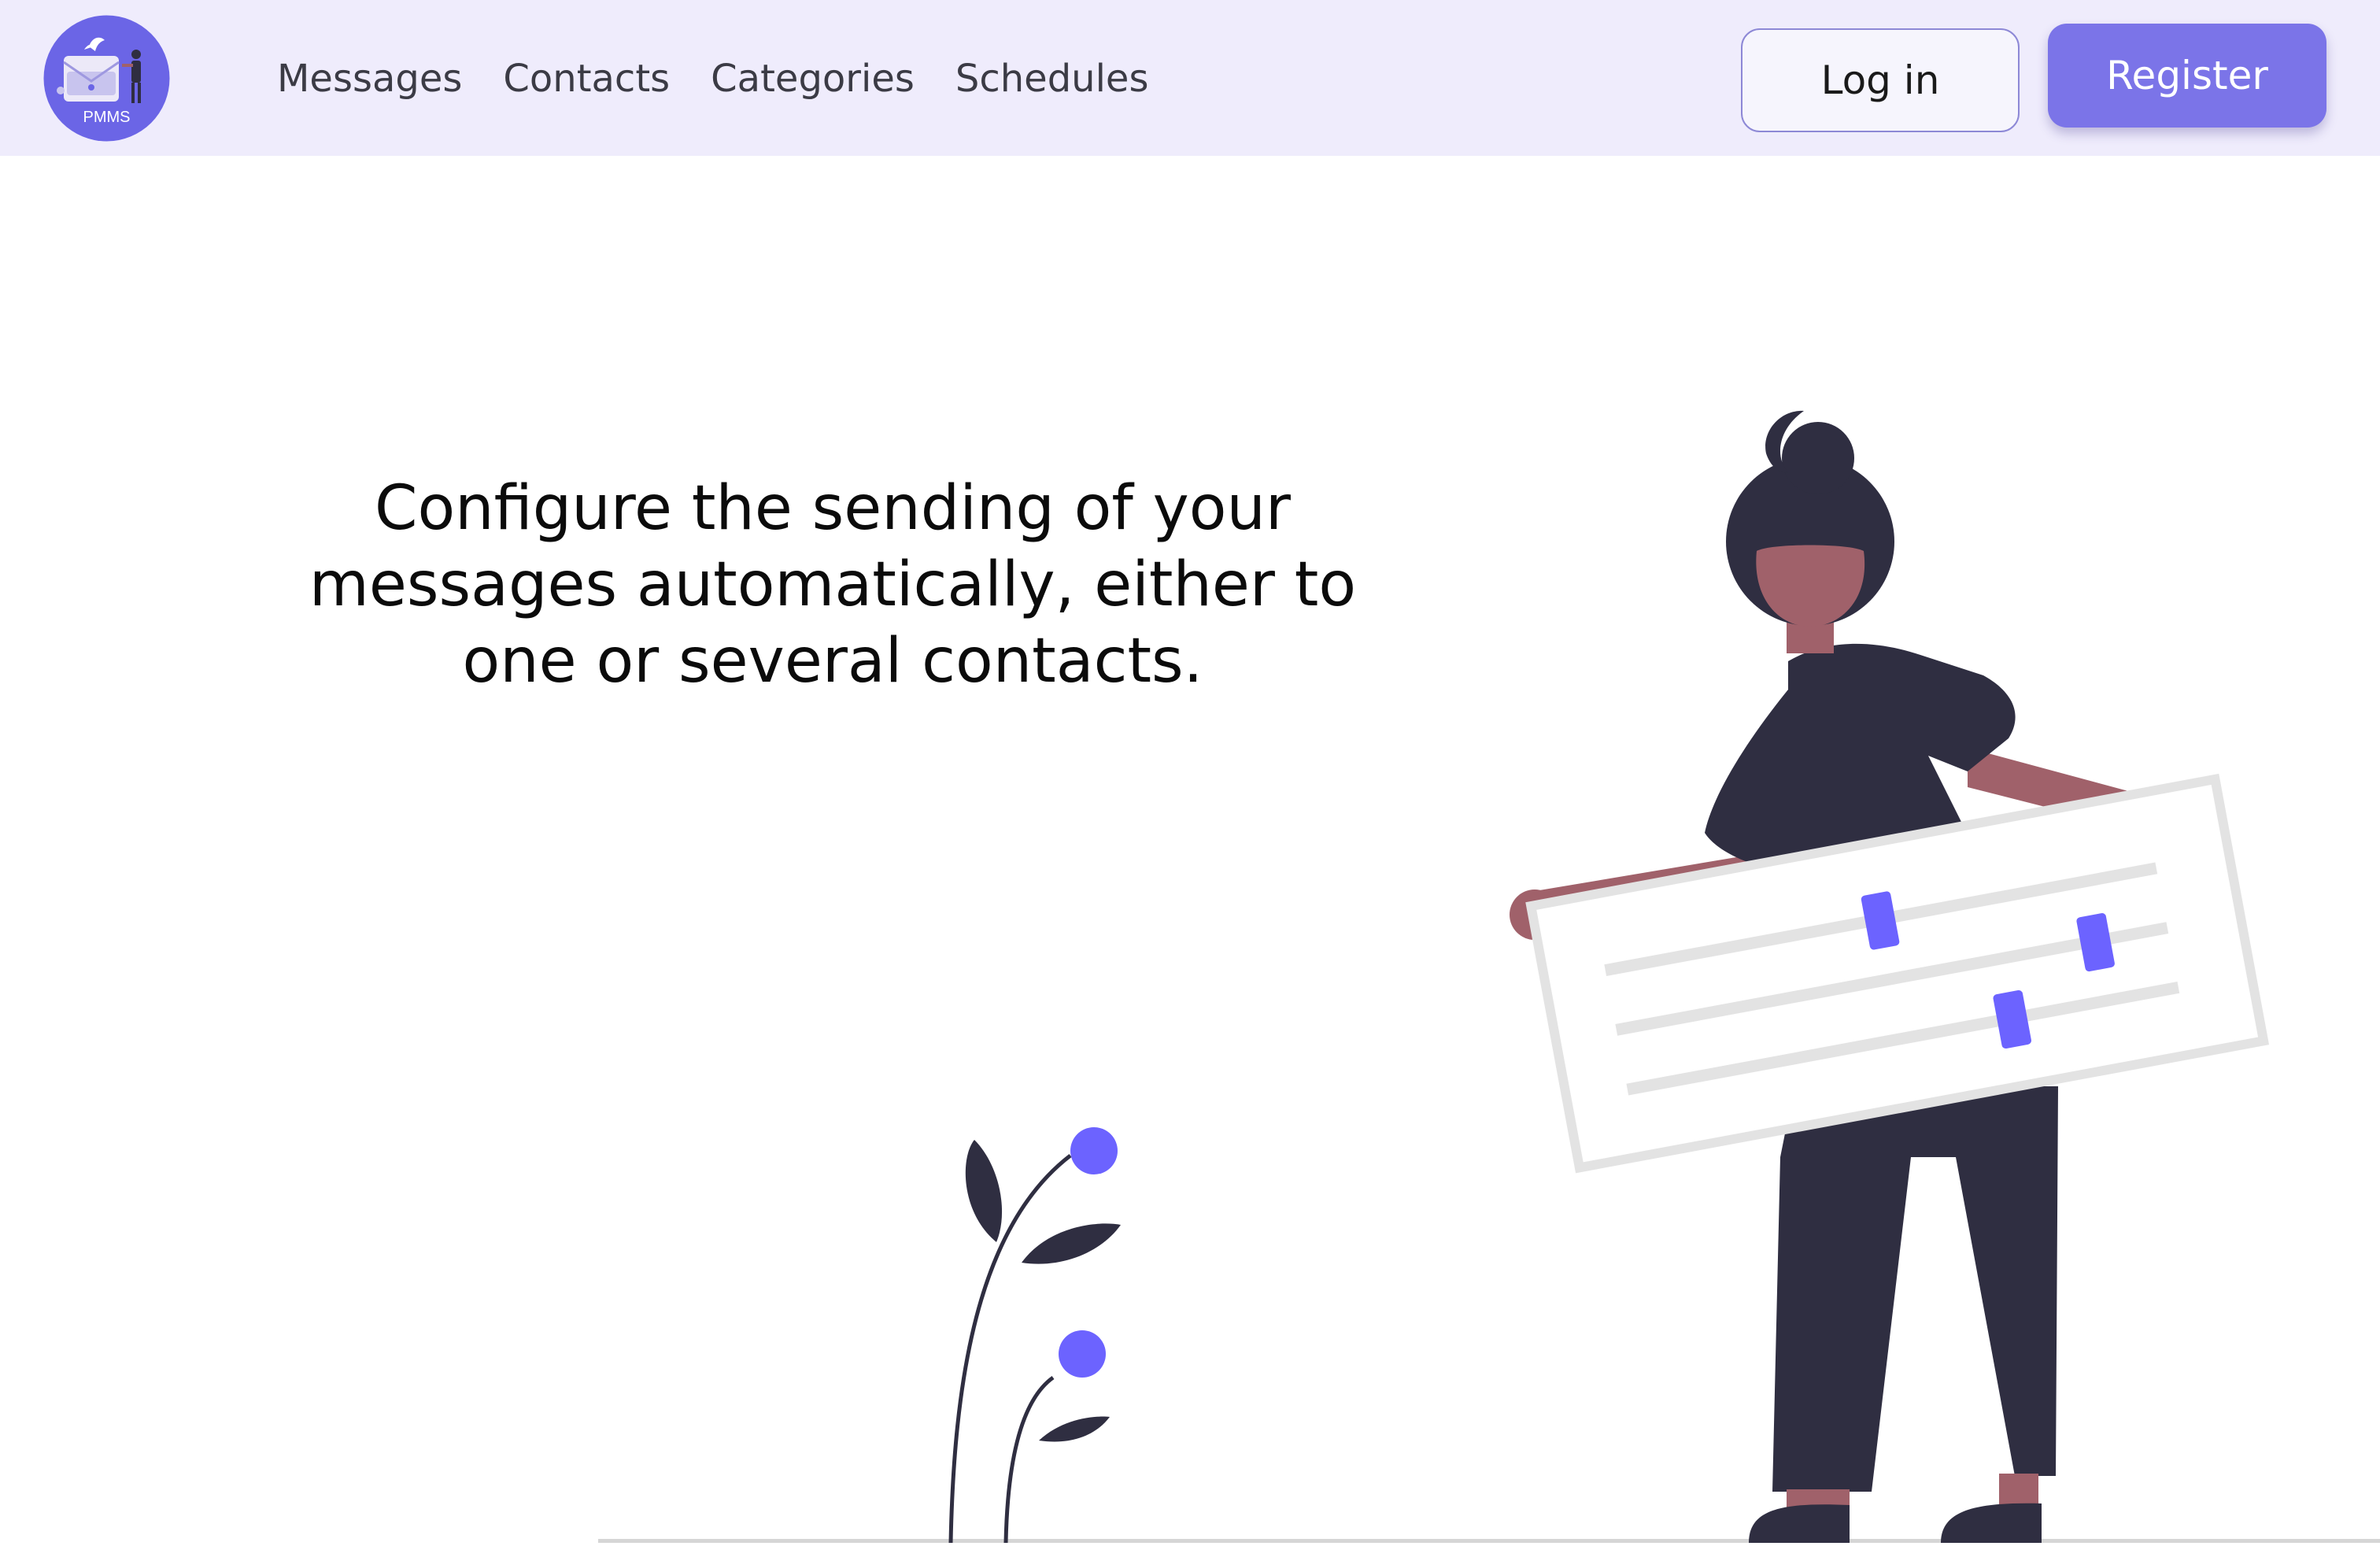 This screenshot has width=2380, height=1546. Describe the element at coordinates (586, 79) in the screenshot. I see `nav-contacts: Contacts` at that location.